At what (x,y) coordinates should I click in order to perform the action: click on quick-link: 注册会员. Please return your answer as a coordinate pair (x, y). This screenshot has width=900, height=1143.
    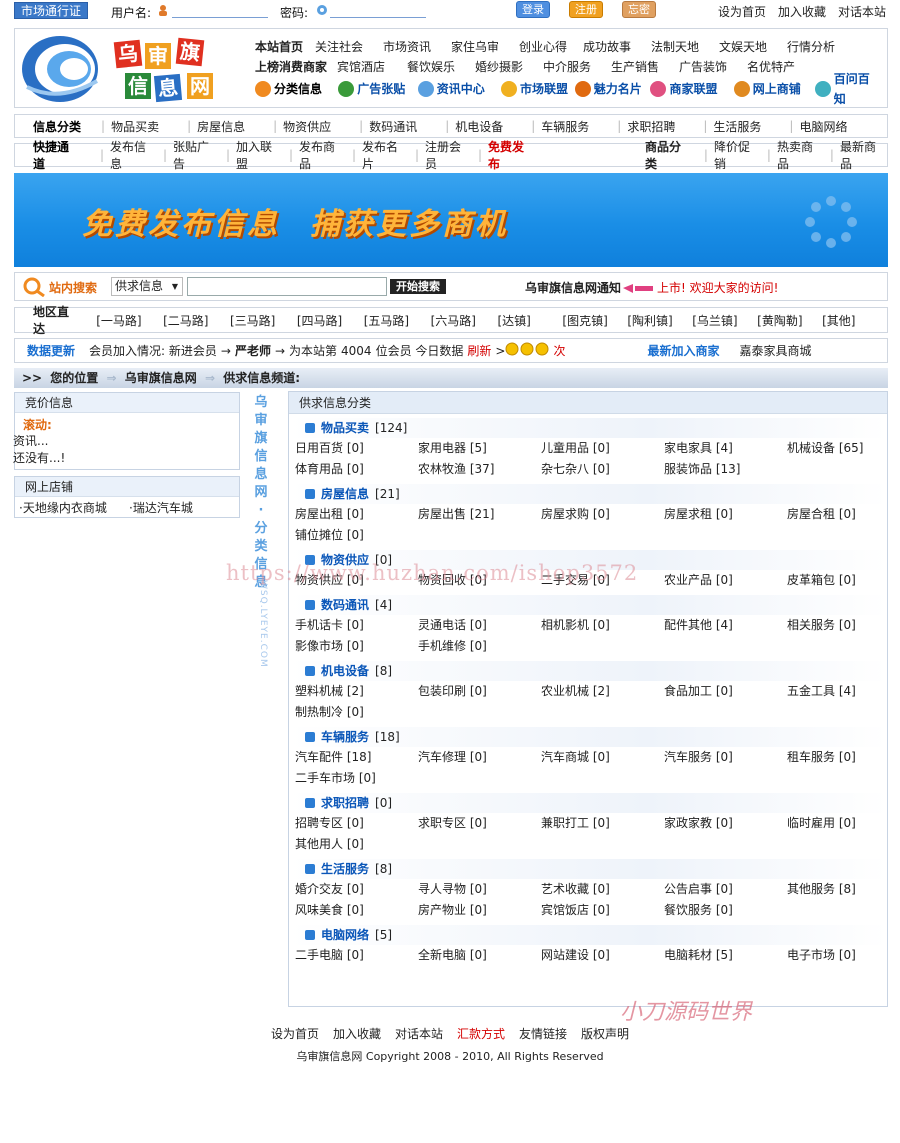
    Looking at the image, I should click on (448, 155).